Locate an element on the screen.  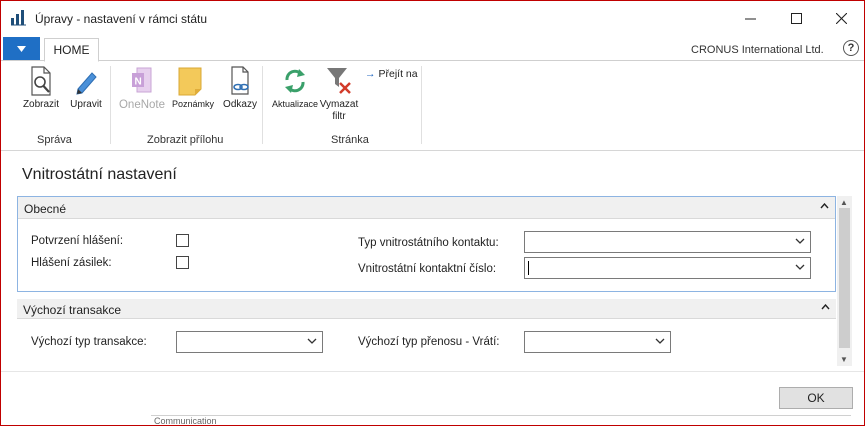
zobrazit-button: Zobrazit is located at coordinates (41, 87).